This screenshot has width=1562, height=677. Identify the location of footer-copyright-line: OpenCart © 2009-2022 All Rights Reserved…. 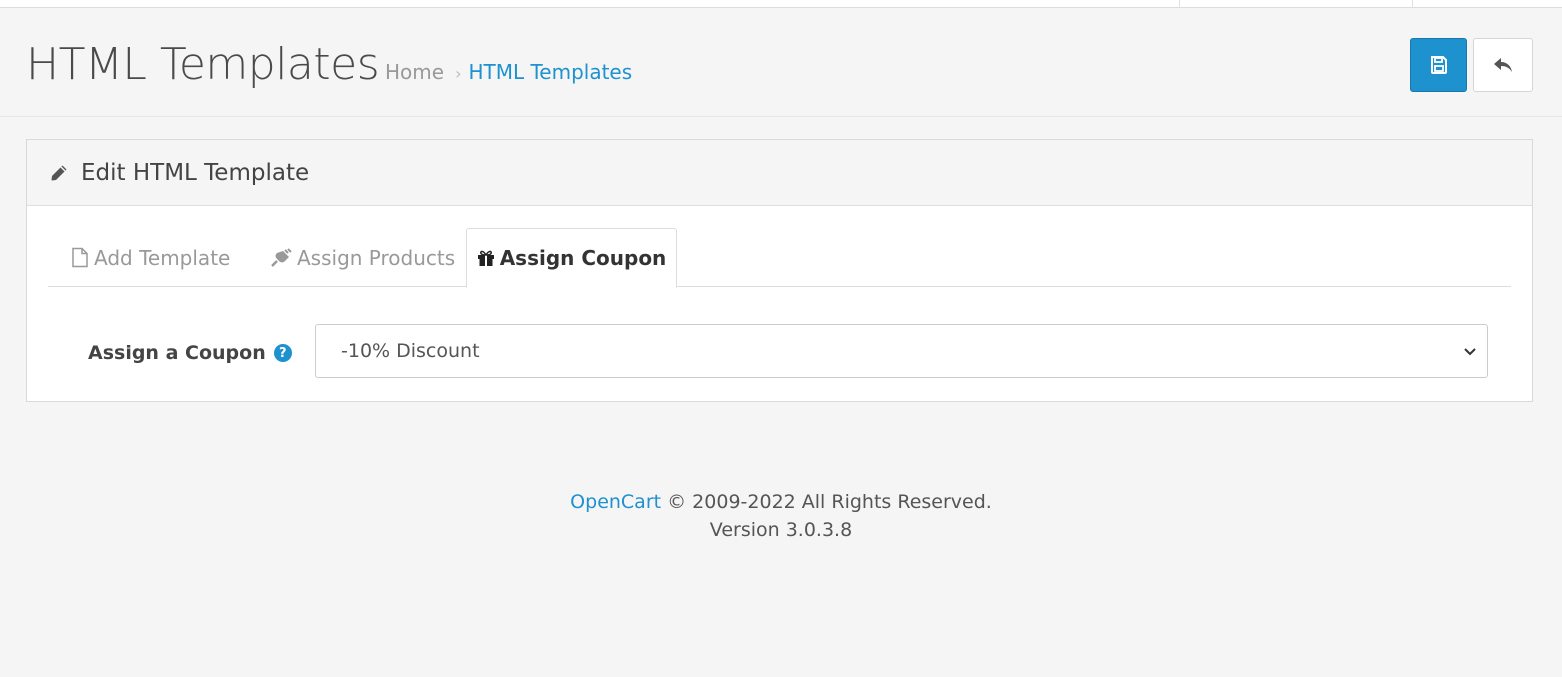
(781, 502).